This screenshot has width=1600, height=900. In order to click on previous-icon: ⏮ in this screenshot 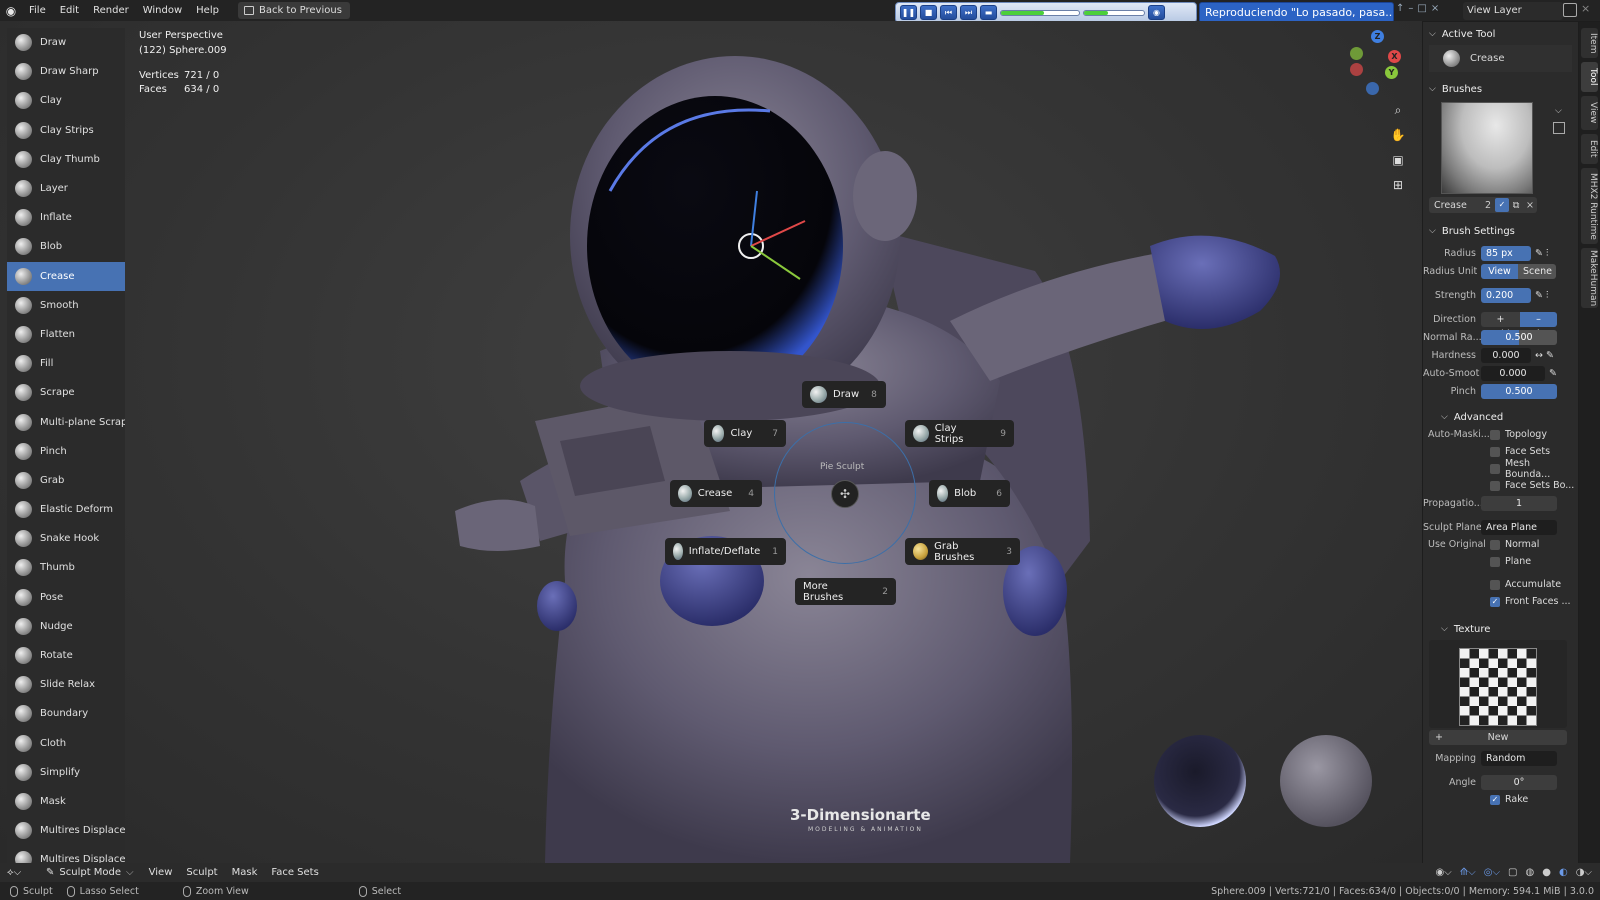, I will do `click(948, 12)`.